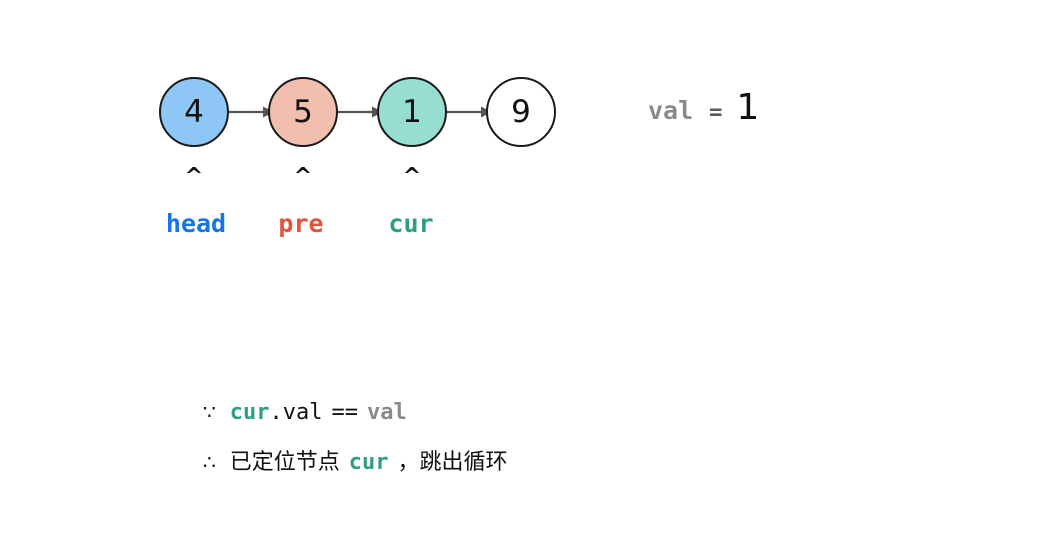 Image resolution: width=1044 pixels, height=540 pixels. I want to click on val-expression: val = 1, so click(703, 108).